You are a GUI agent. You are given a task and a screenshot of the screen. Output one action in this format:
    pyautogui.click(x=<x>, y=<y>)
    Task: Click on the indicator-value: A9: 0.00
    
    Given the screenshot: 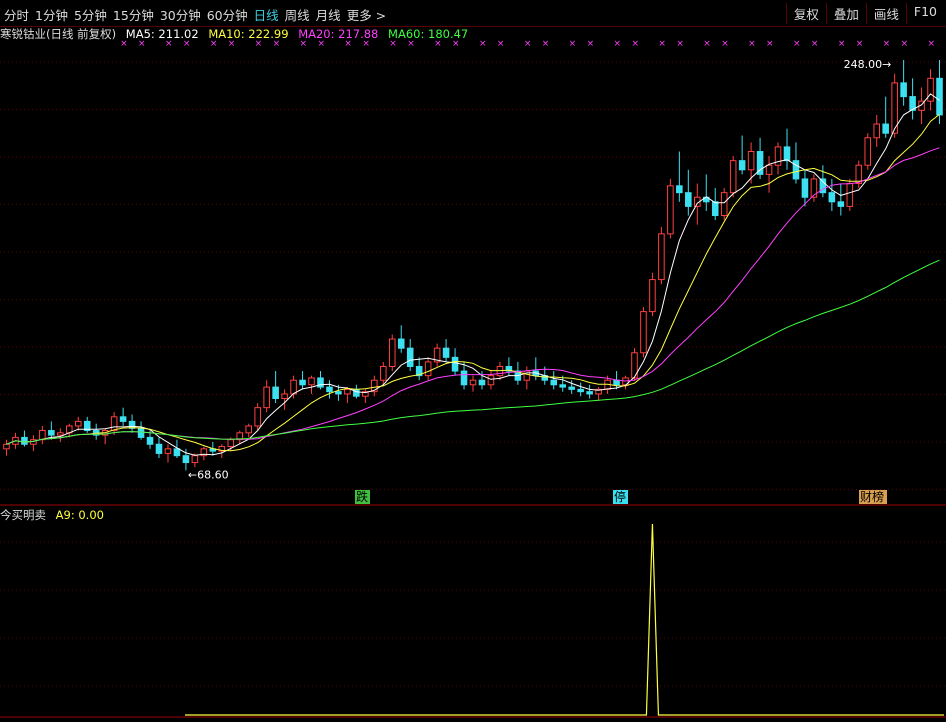 What is the action you would take?
    pyautogui.click(x=79, y=515)
    